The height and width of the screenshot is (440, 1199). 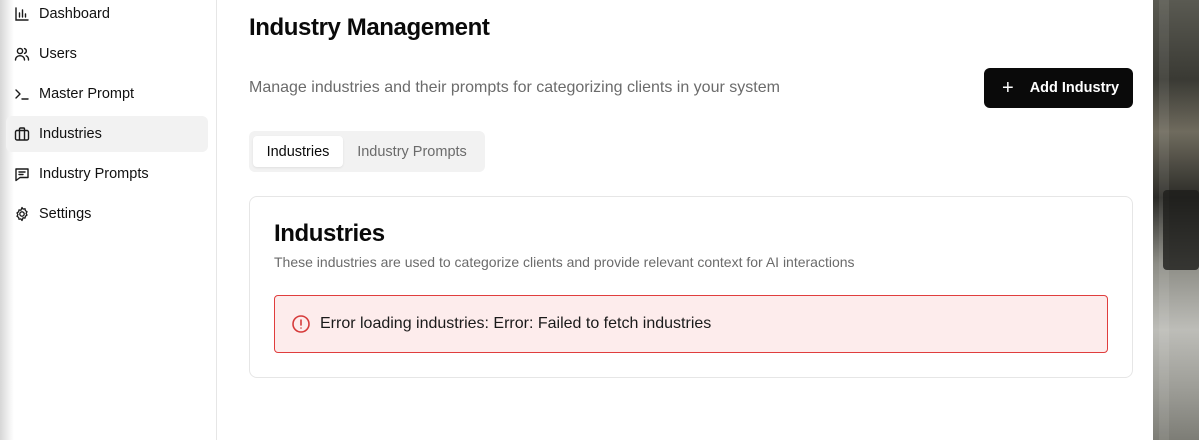 What do you see at coordinates (87, 94) in the screenshot?
I see `sidebar-item-label: Master Prompt` at bounding box center [87, 94].